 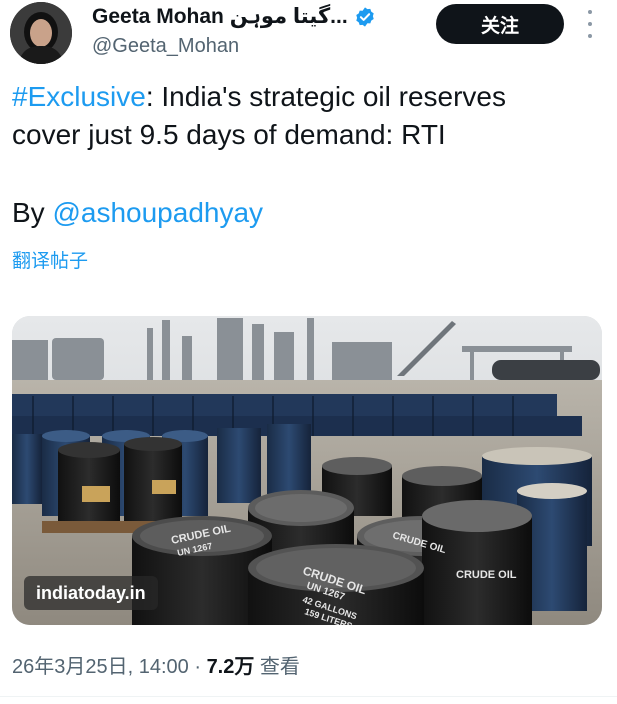 What do you see at coordinates (277, 667) in the screenshot?
I see `views-label: 查看` at bounding box center [277, 667].